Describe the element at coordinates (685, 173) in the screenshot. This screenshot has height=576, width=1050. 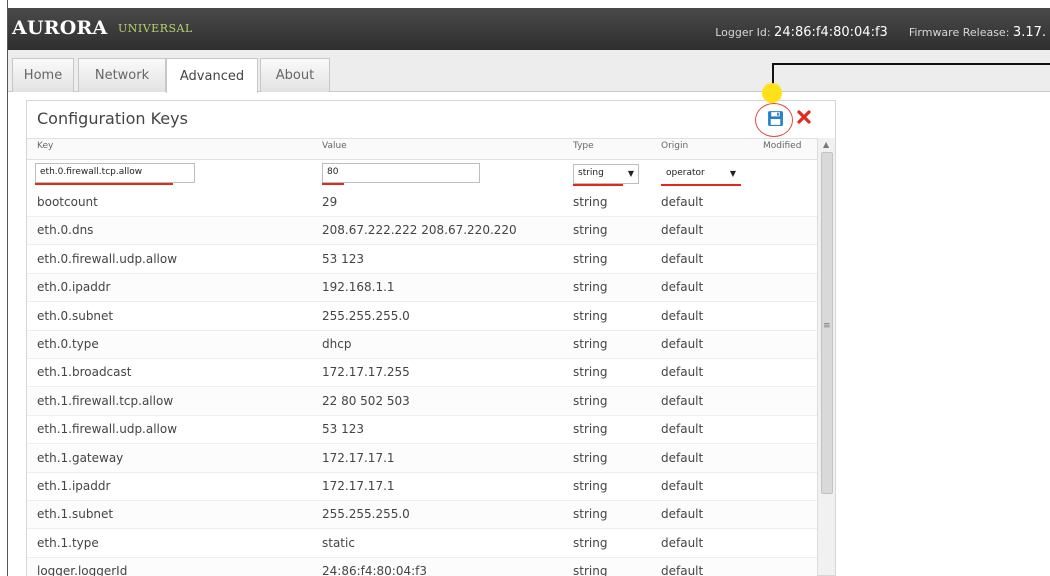
I see `origin-select-value: operator` at that location.